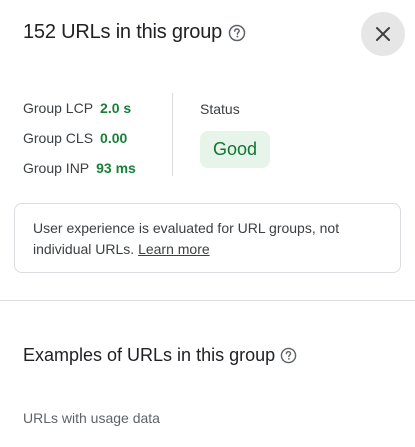 This screenshot has width=415, height=447. I want to click on close-icon, so click(383, 34).